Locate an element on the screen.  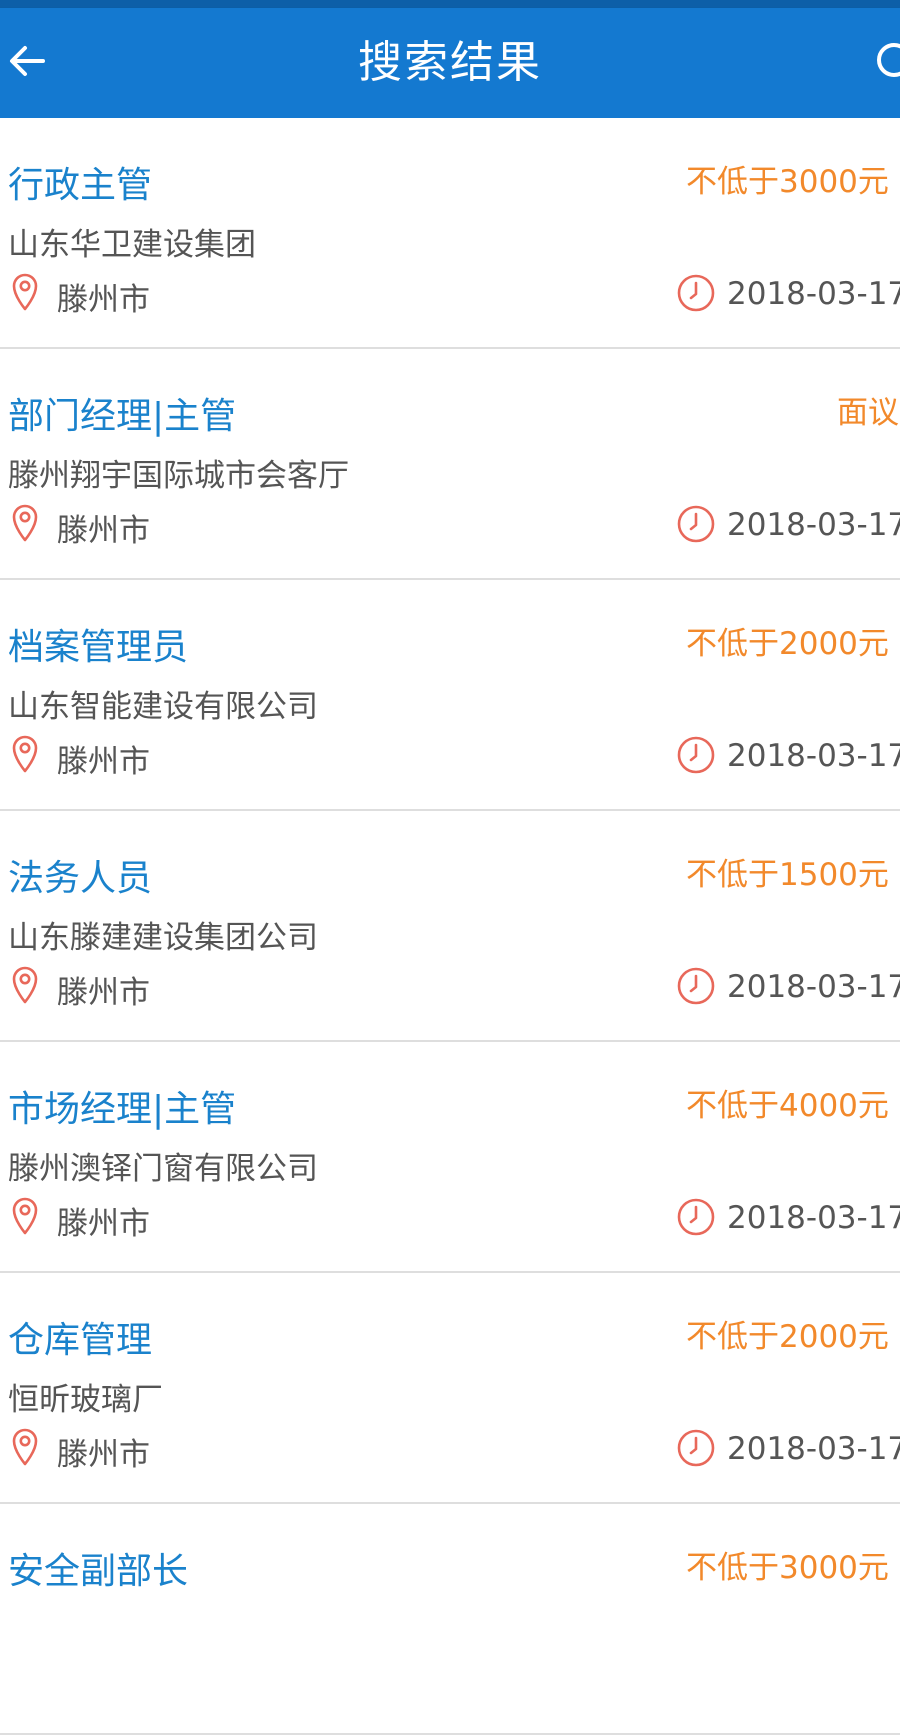
job-title: 市场经理|主管 is located at coordinates (122, 1109).